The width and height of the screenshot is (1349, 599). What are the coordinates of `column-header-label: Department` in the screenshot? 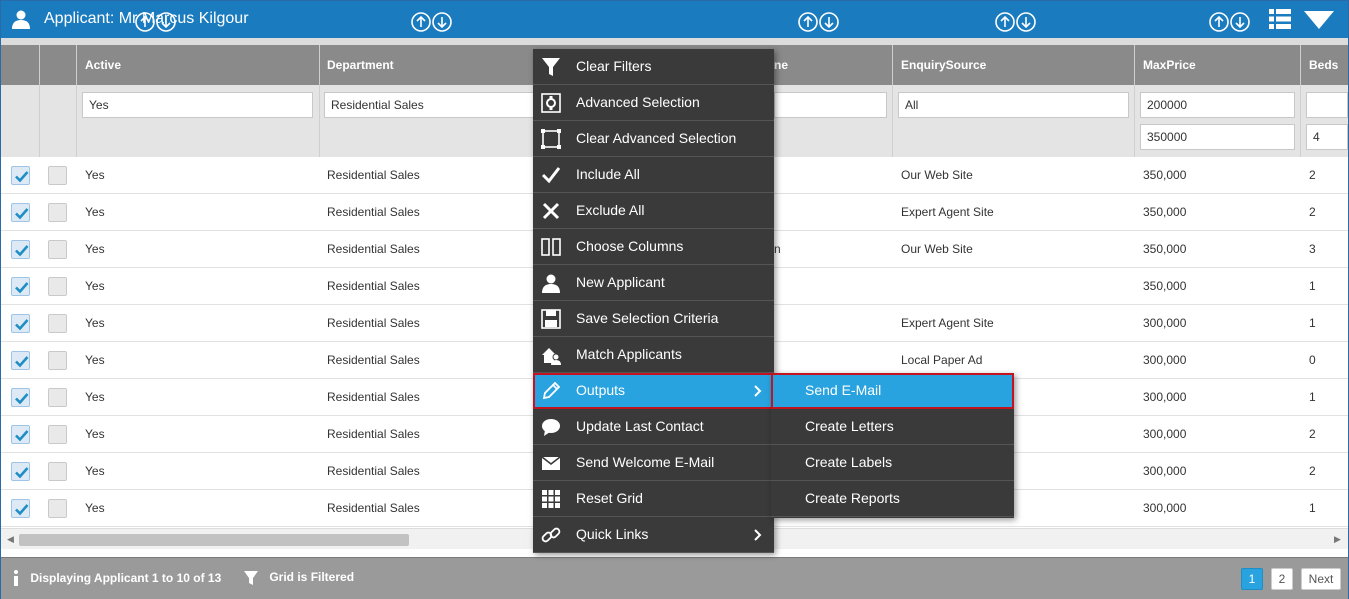 It's located at (360, 65).